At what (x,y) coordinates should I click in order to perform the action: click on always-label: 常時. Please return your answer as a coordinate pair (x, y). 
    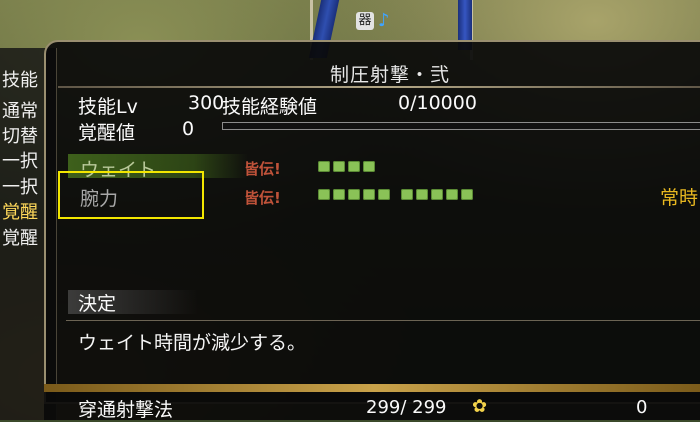
    Looking at the image, I should click on (679, 198).